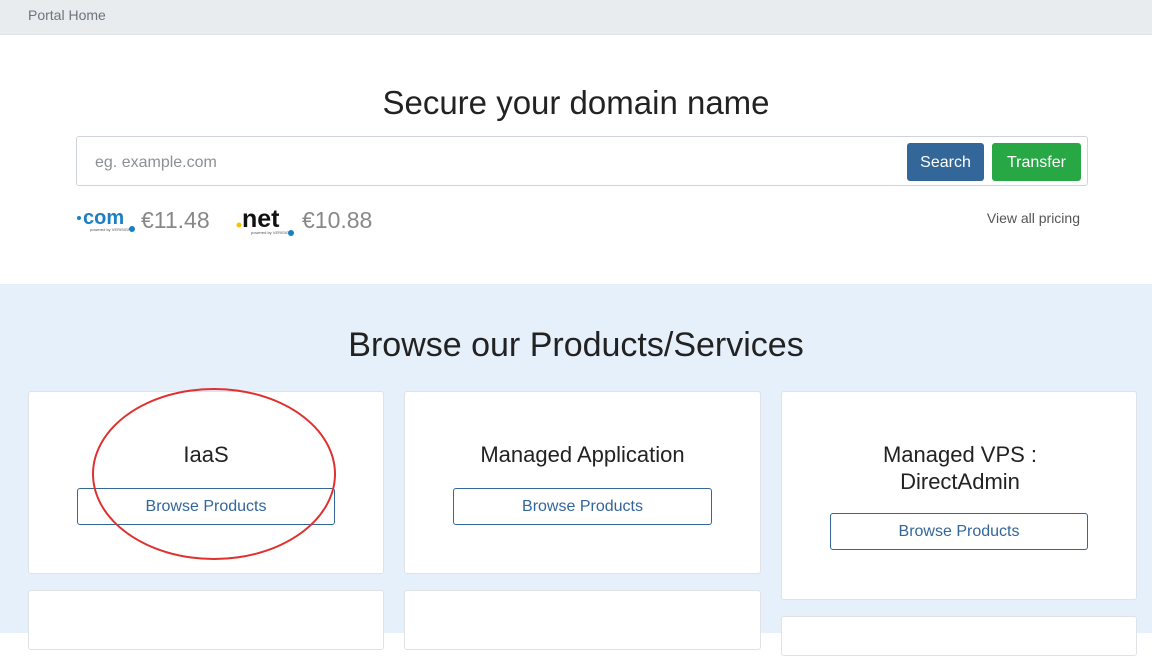 This screenshot has width=1152, height=656. What do you see at coordinates (945, 162) in the screenshot?
I see `search-button: Search` at bounding box center [945, 162].